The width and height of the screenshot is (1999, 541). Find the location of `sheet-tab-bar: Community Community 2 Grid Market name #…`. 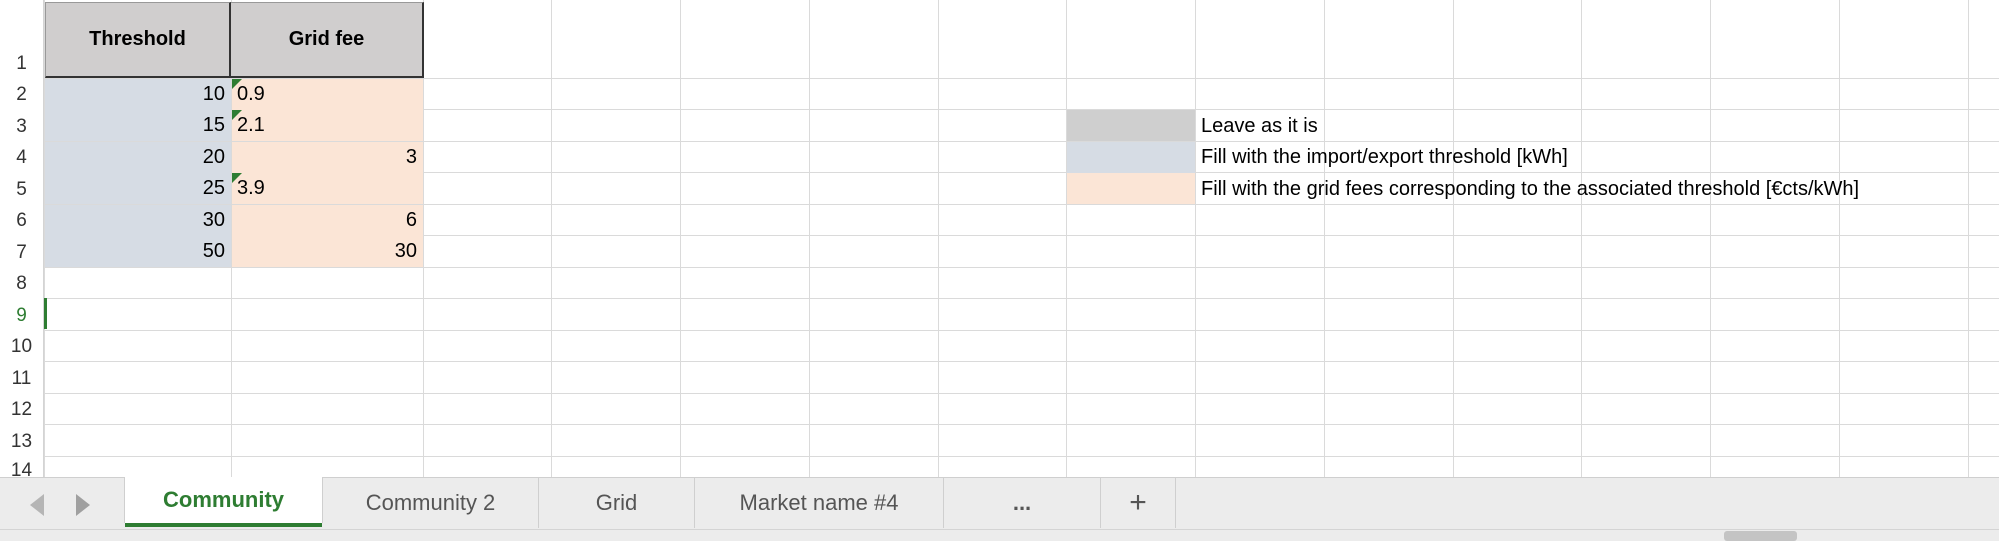

sheet-tab-bar: Community Community 2 Grid Market name #… is located at coordinates (999, 503).